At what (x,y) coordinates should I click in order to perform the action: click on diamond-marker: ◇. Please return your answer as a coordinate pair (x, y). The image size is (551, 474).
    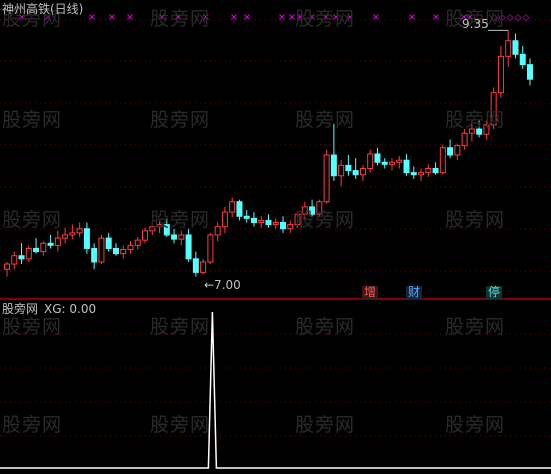
    Looking at the image, I should click on (510, 18).